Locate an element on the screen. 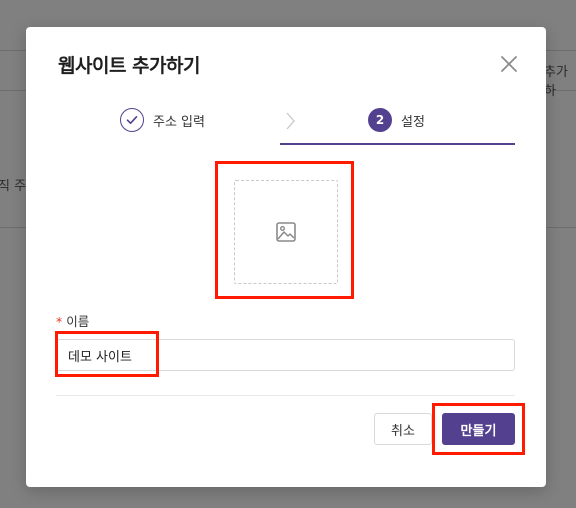 This screenshot has height=508, width=576. step-1-label: 주소 입력 is located at coordinates (179, 122).